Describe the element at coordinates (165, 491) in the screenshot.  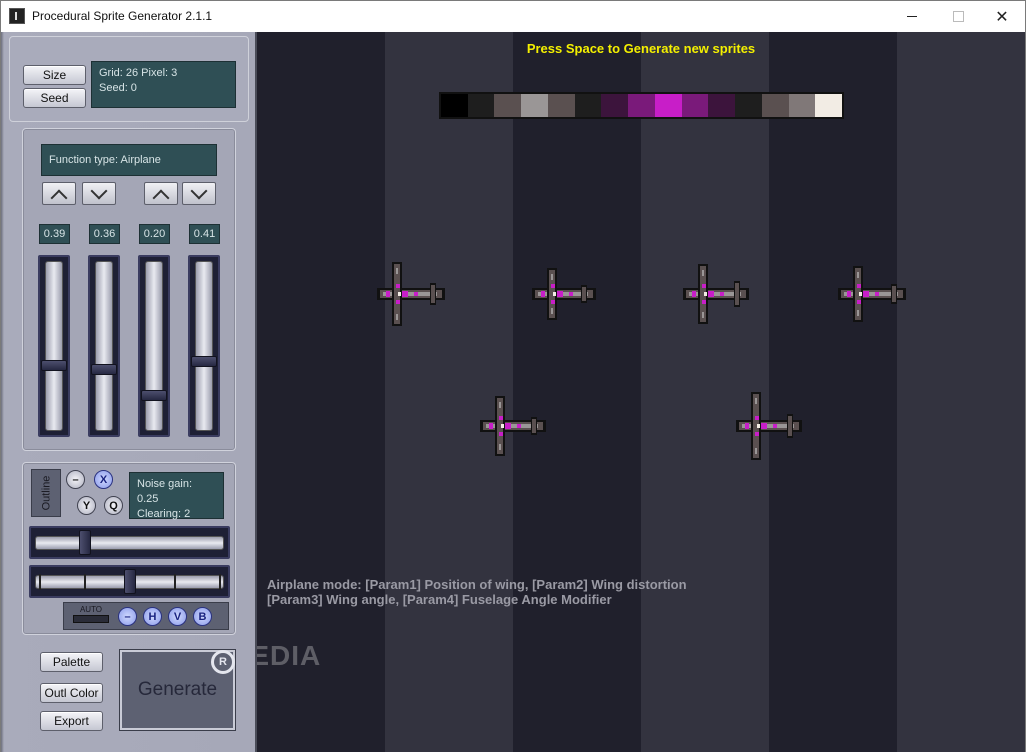
I see `noise-gain-info: Noise gain: 0.25` at that location.